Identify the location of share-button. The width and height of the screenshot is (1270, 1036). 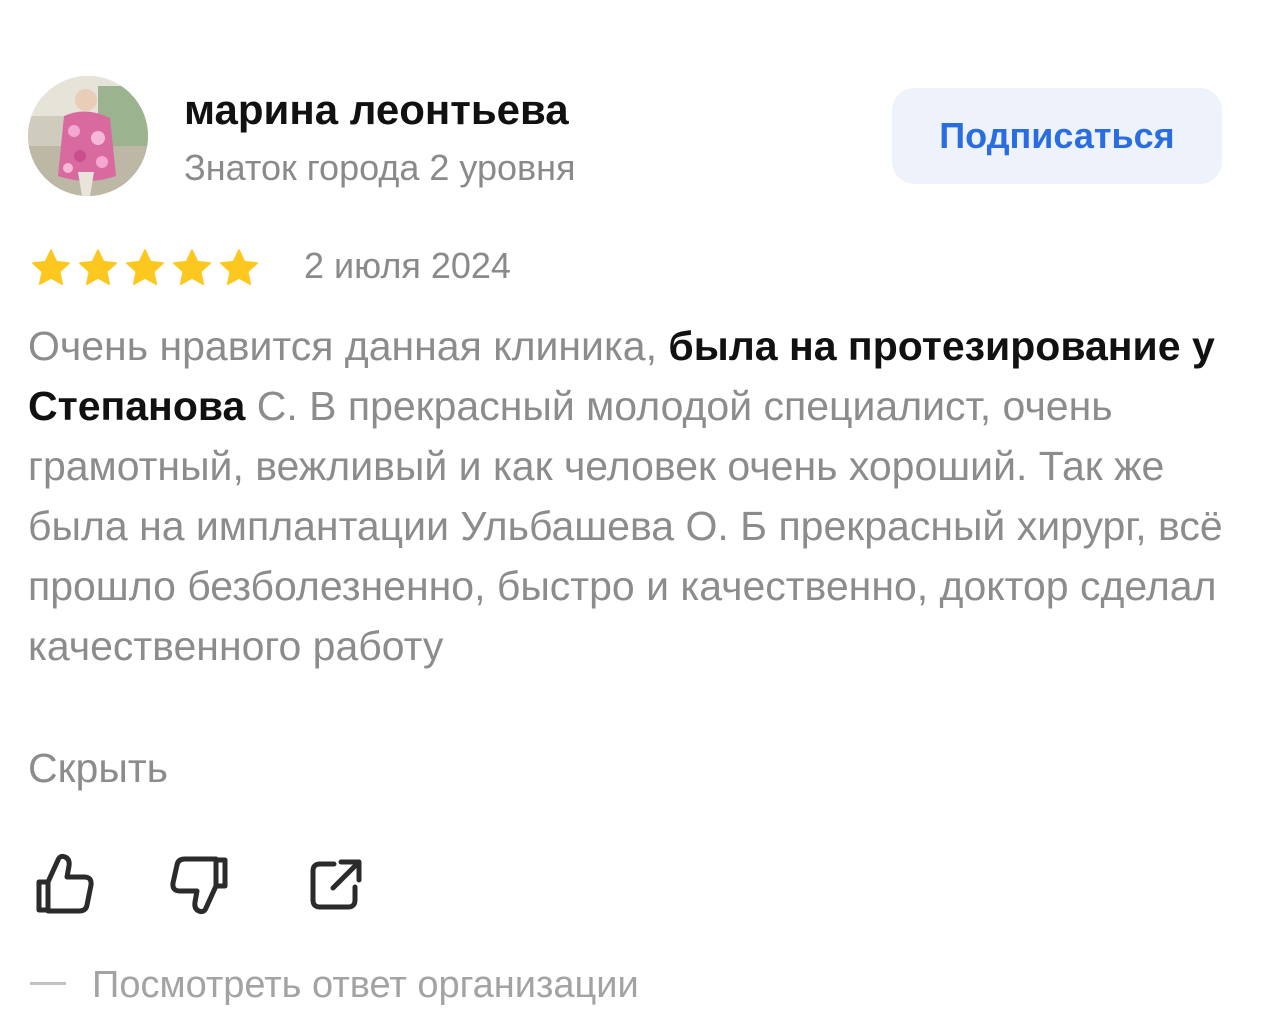
(336, 884).